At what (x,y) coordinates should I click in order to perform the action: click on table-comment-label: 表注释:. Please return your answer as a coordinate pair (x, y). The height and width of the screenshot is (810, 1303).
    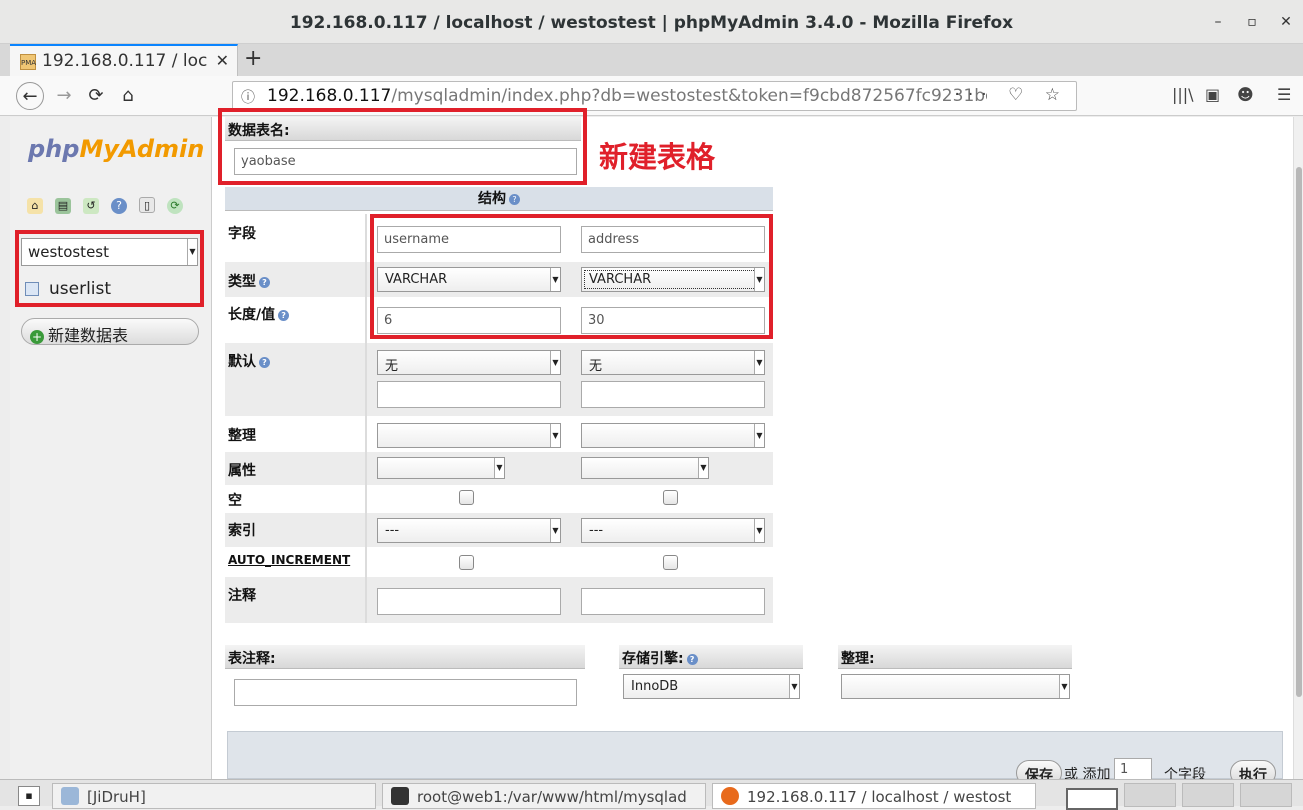
    Looking at the image, I should click on (252, 659).